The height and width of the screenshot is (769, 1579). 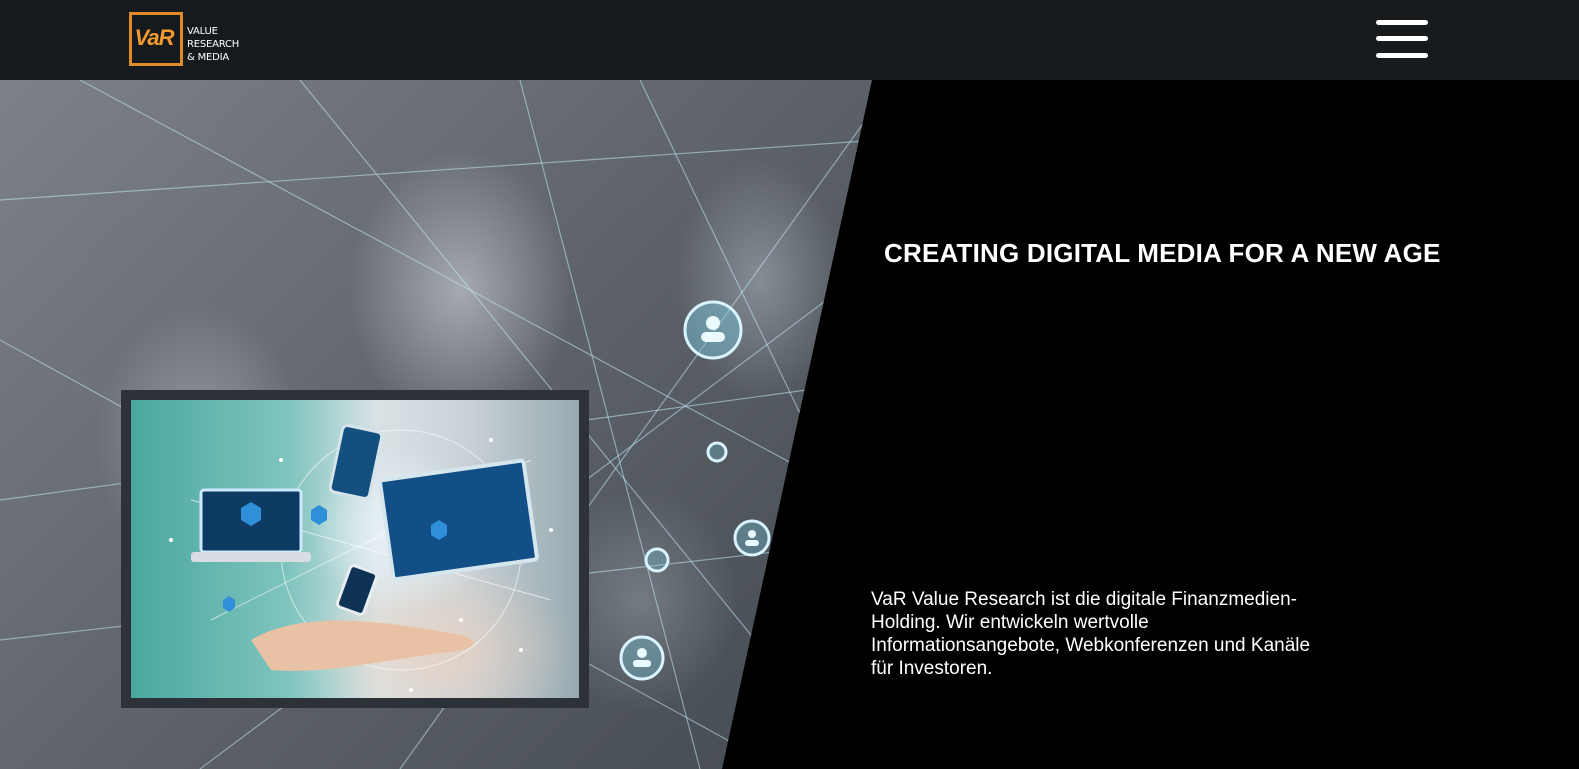 I want to click on hero-headline: CREATING DIGITAL MEDIA FOR A NEW AGE, so click(x=1162, y=253).